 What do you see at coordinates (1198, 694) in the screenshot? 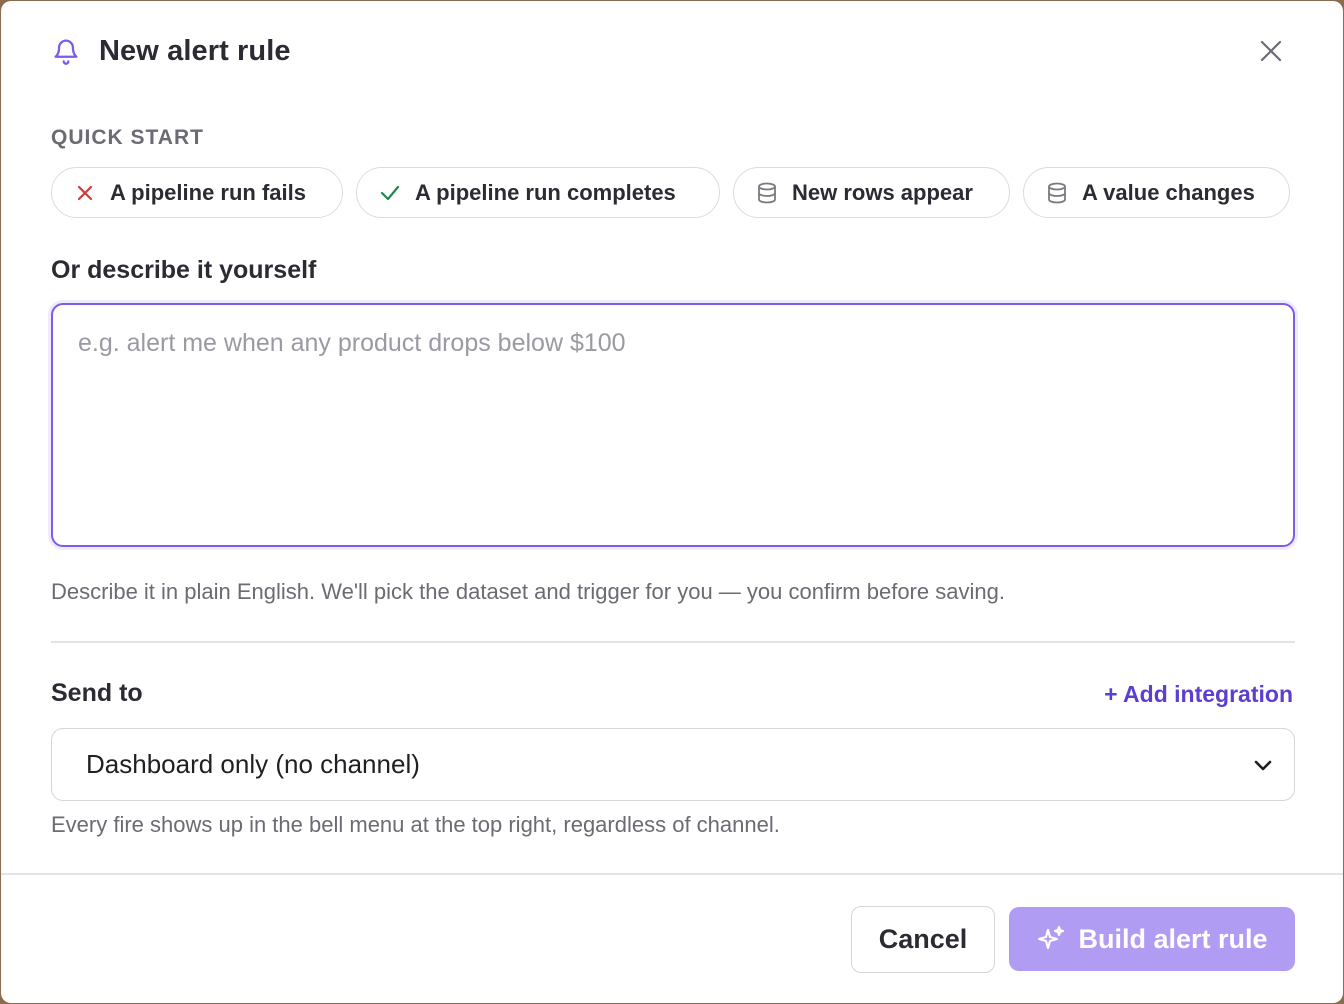
I see `add-integration-link: + Add integration` at bounding box center [1198, 694].